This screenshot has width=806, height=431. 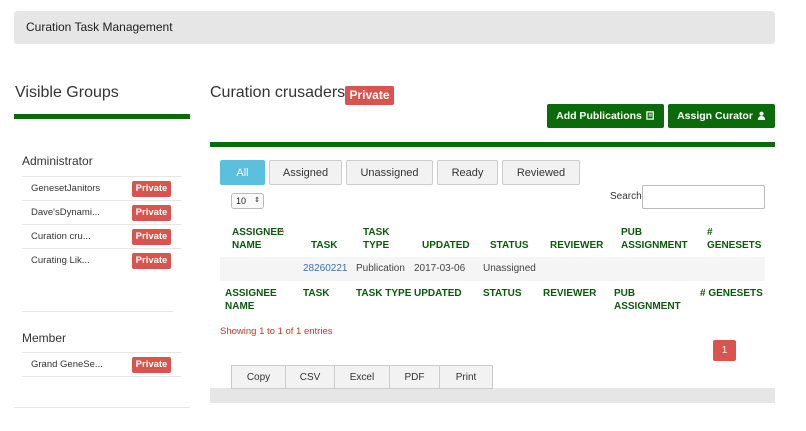 What do you see at coordinates (650, 116) in the screenshot?
I see `book-icon` at bounding box center [650, 116].